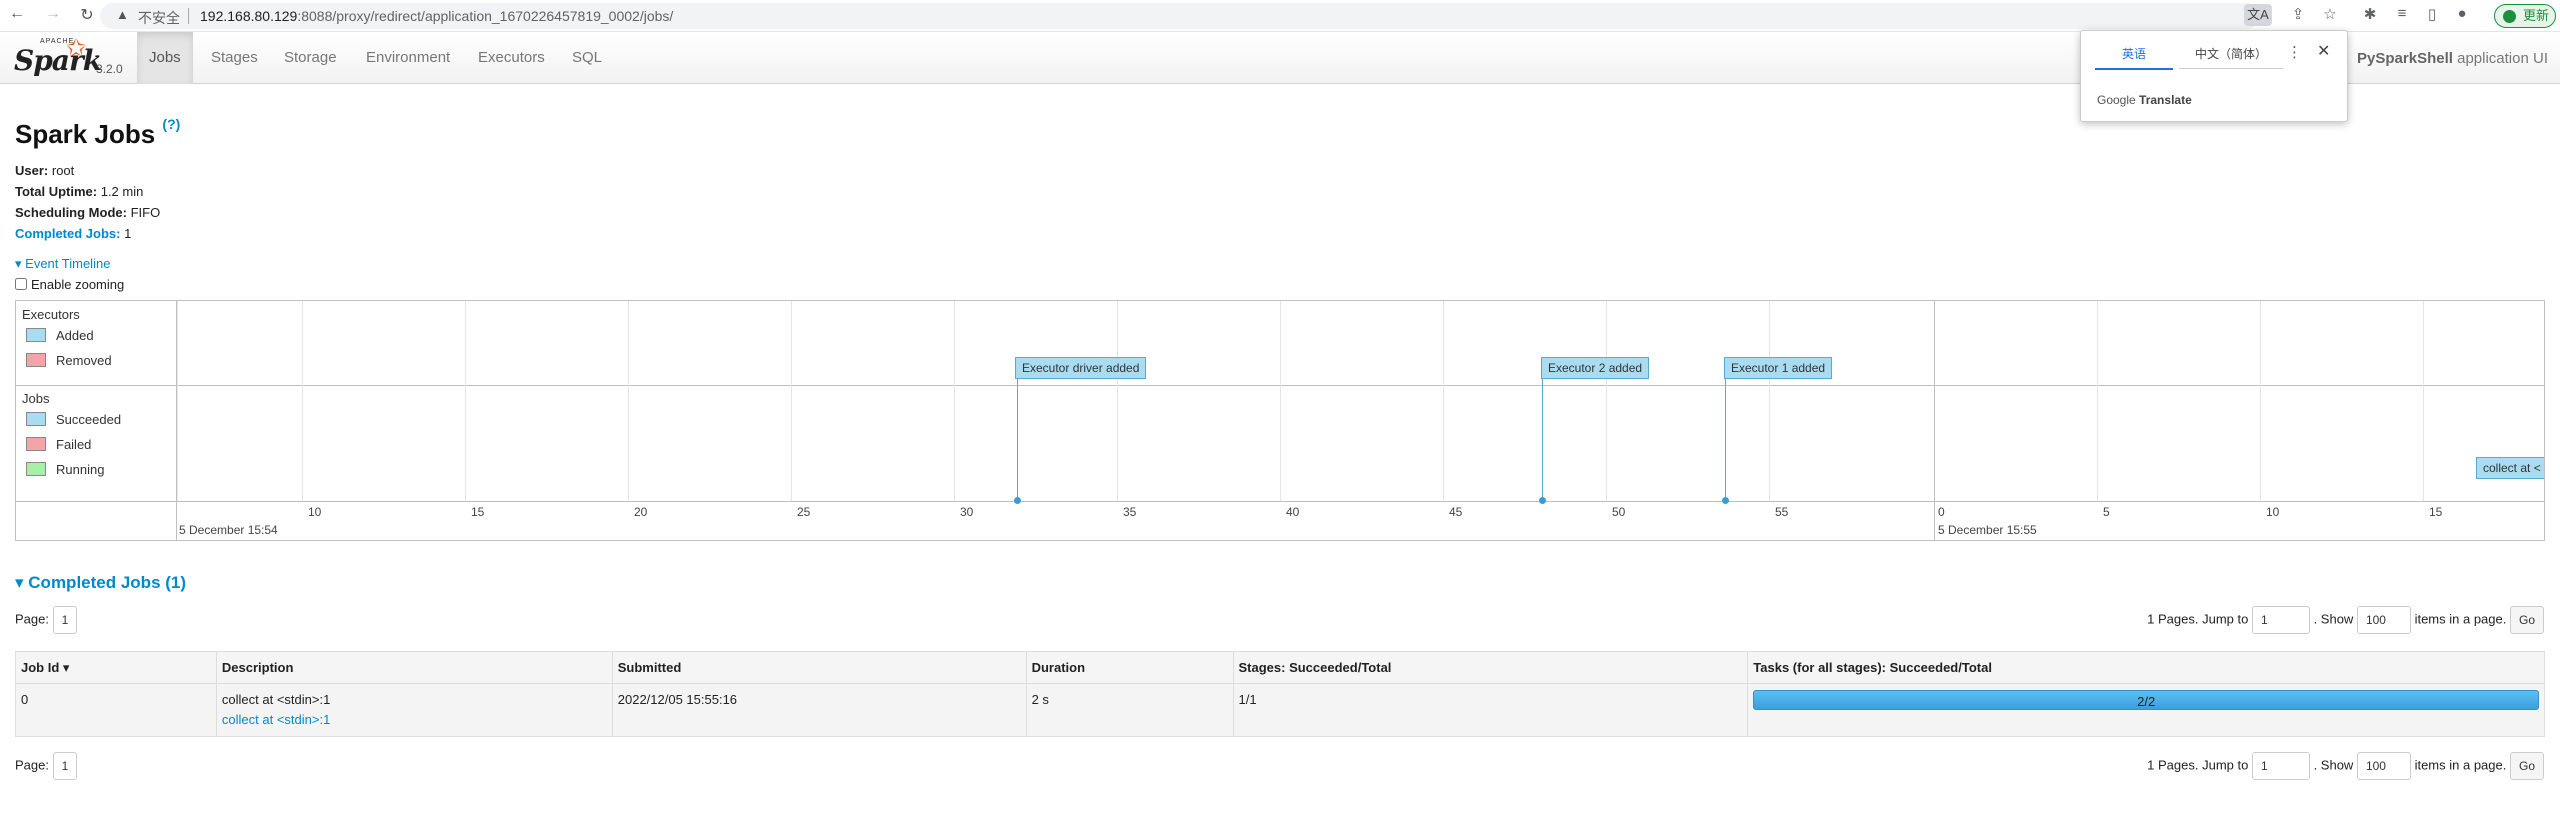 This screenshot has height=828, width=2560. Describe the element at coordinates (2333, 765) in the screenshot. I see `show-text: . Show` at that location.